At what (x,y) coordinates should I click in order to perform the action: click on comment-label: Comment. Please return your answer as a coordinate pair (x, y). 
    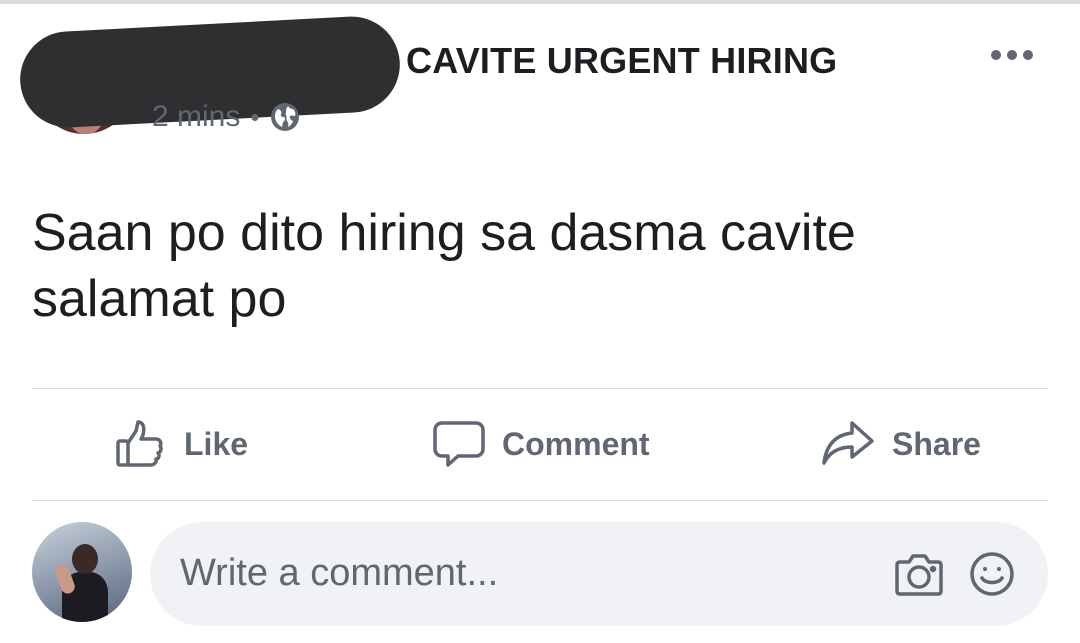
    Looking at the image, I should click on (576, 443).